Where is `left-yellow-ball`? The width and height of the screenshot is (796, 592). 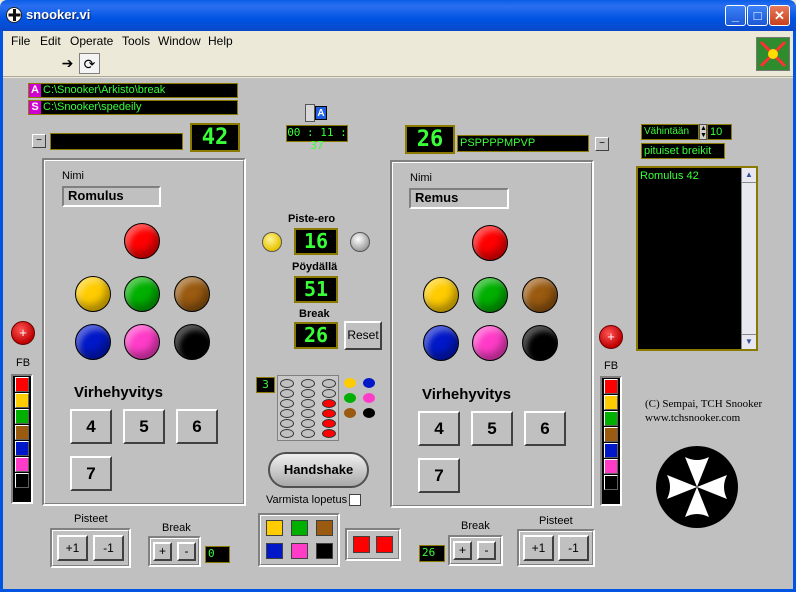
left-yellow-ball is located at coordinates (93, 294).